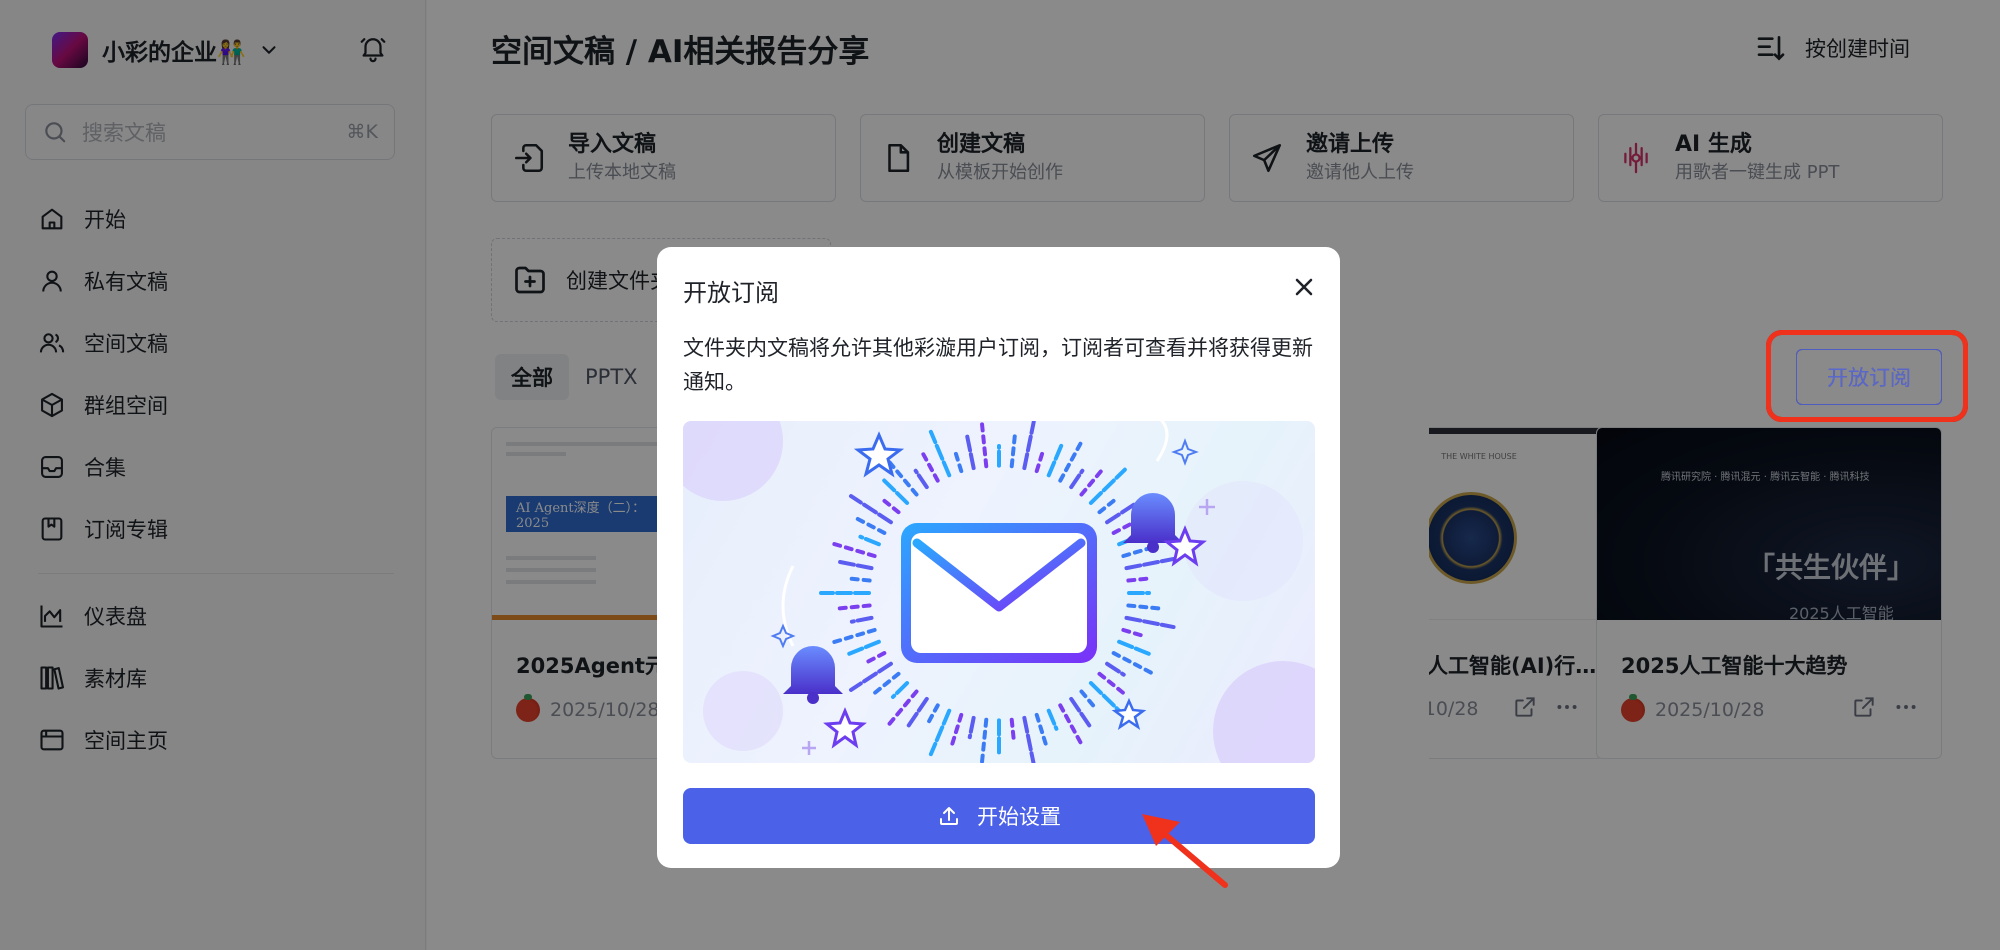  I want to click on close-icon, so click(1304, 287).